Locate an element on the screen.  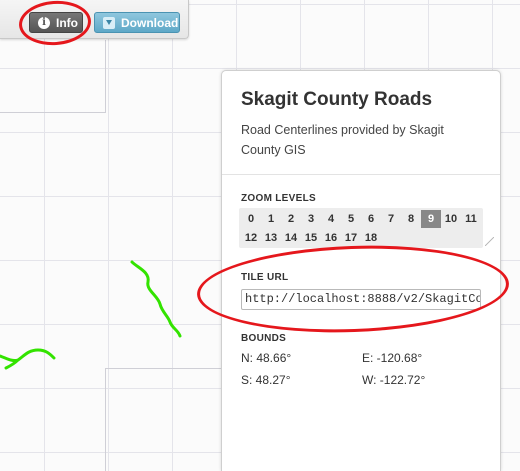
download-button-label: Download is located at coordinates (150, 23).